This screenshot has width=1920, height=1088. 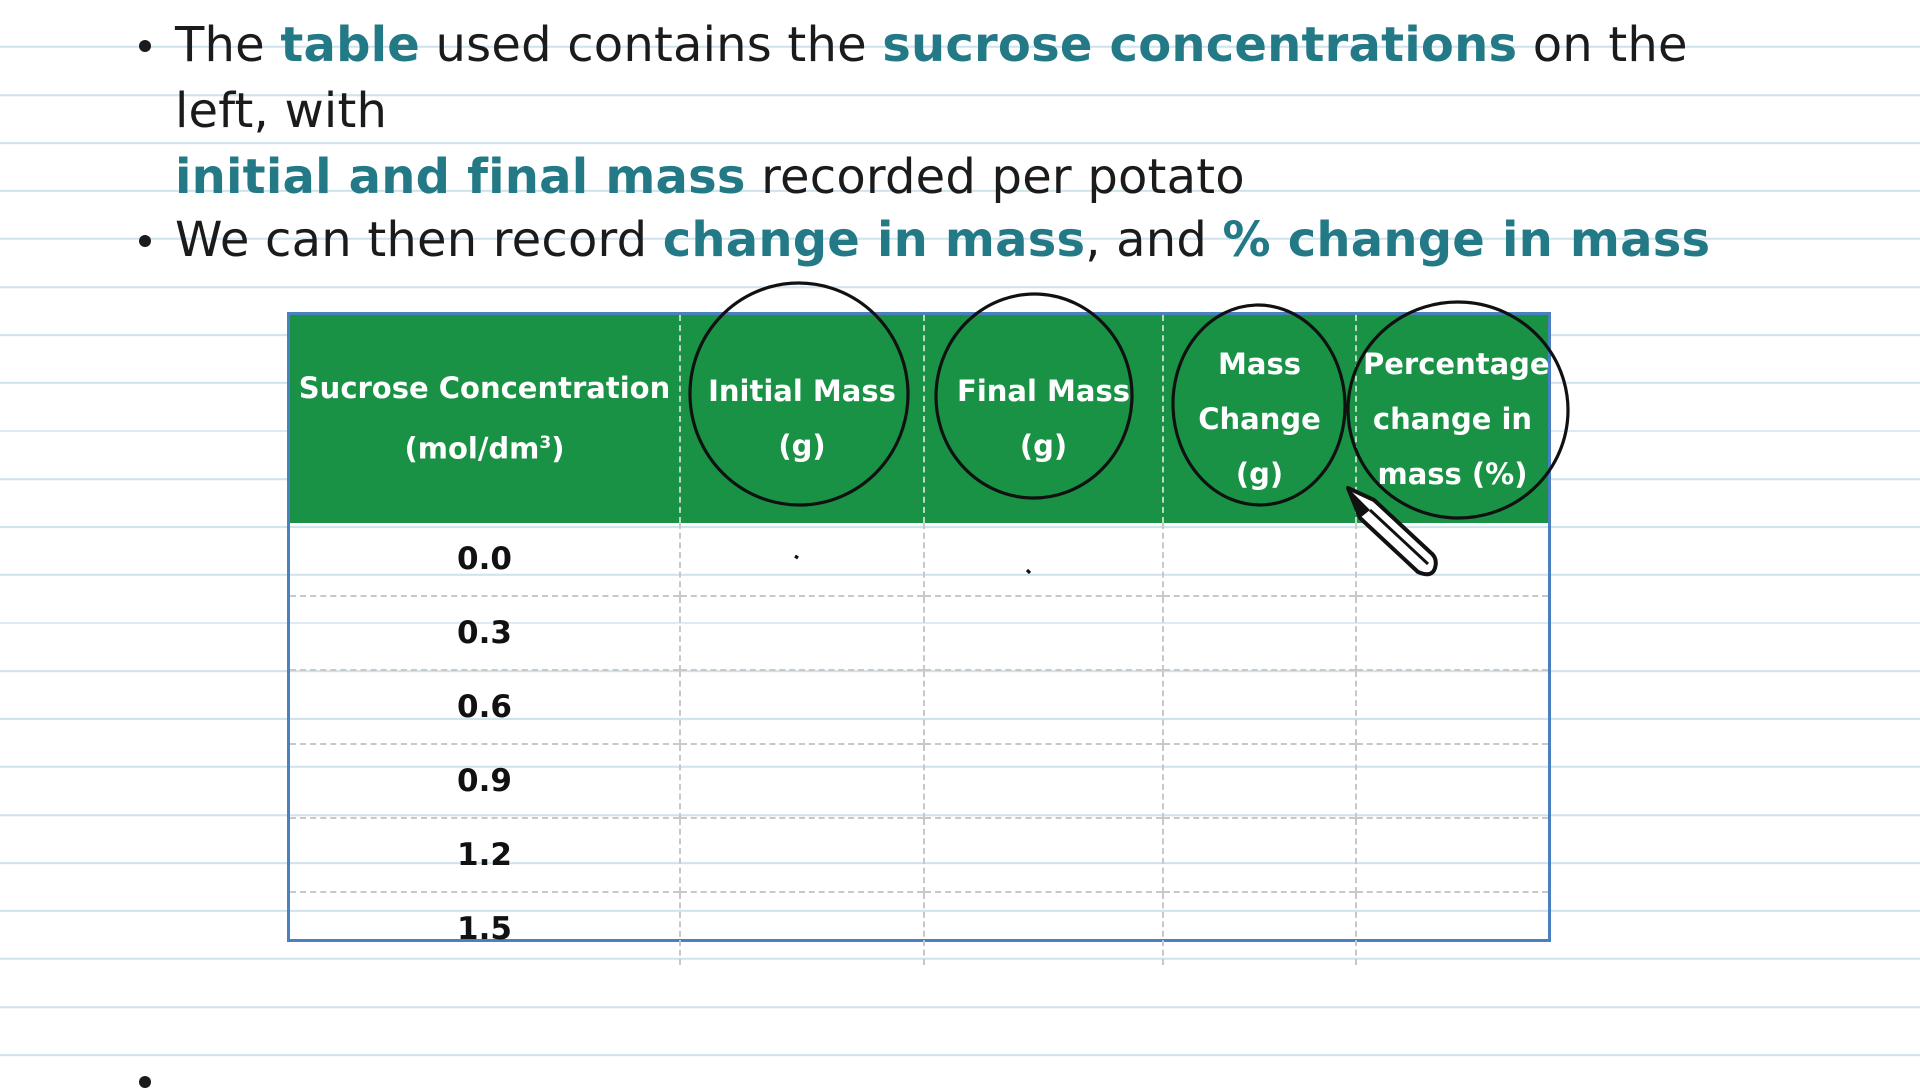 I want to click on header-label: Initial Mass, so click(x=802, y=391).